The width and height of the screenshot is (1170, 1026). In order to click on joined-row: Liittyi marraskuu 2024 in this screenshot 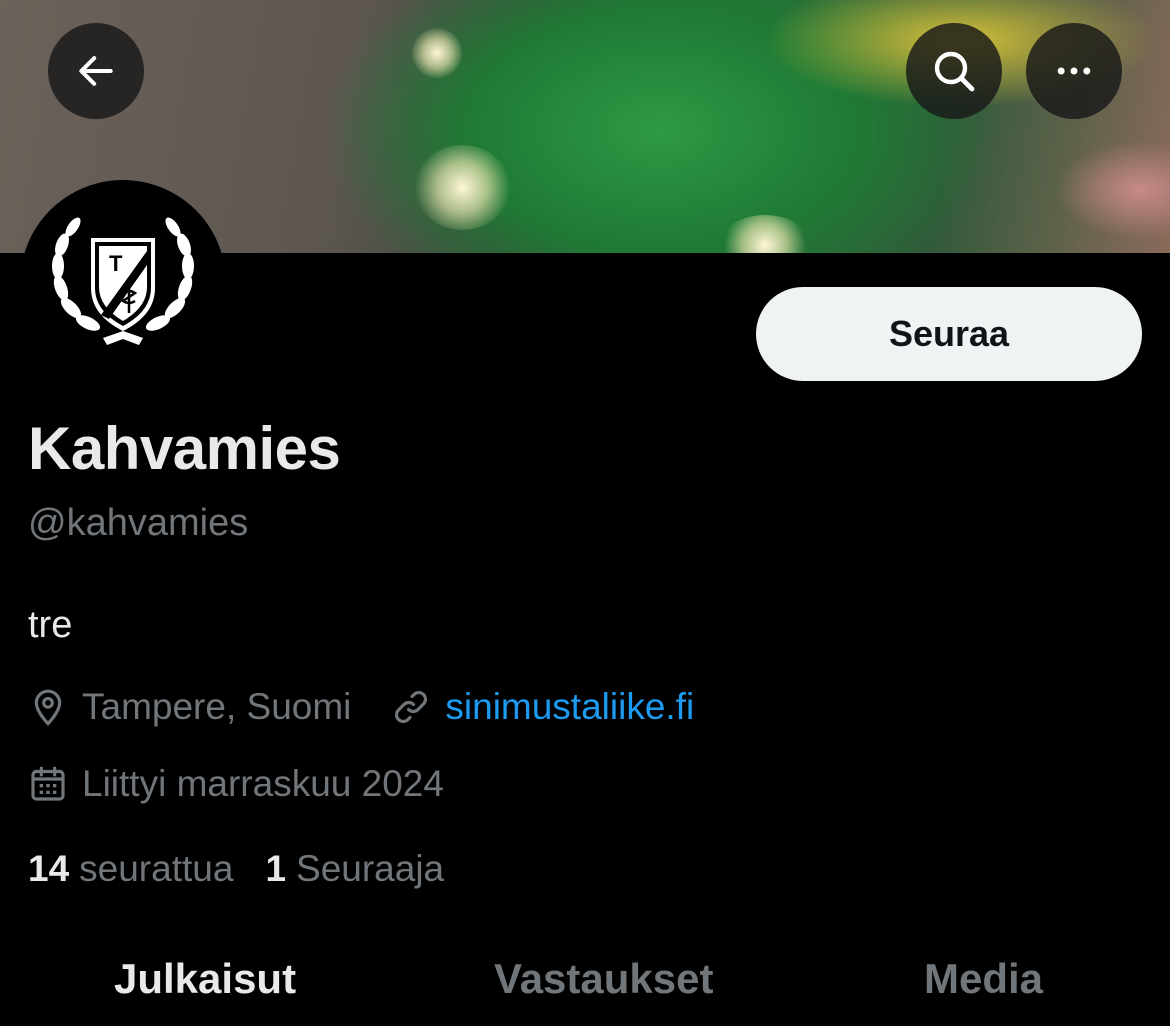, I will do `click(236, 784)`.